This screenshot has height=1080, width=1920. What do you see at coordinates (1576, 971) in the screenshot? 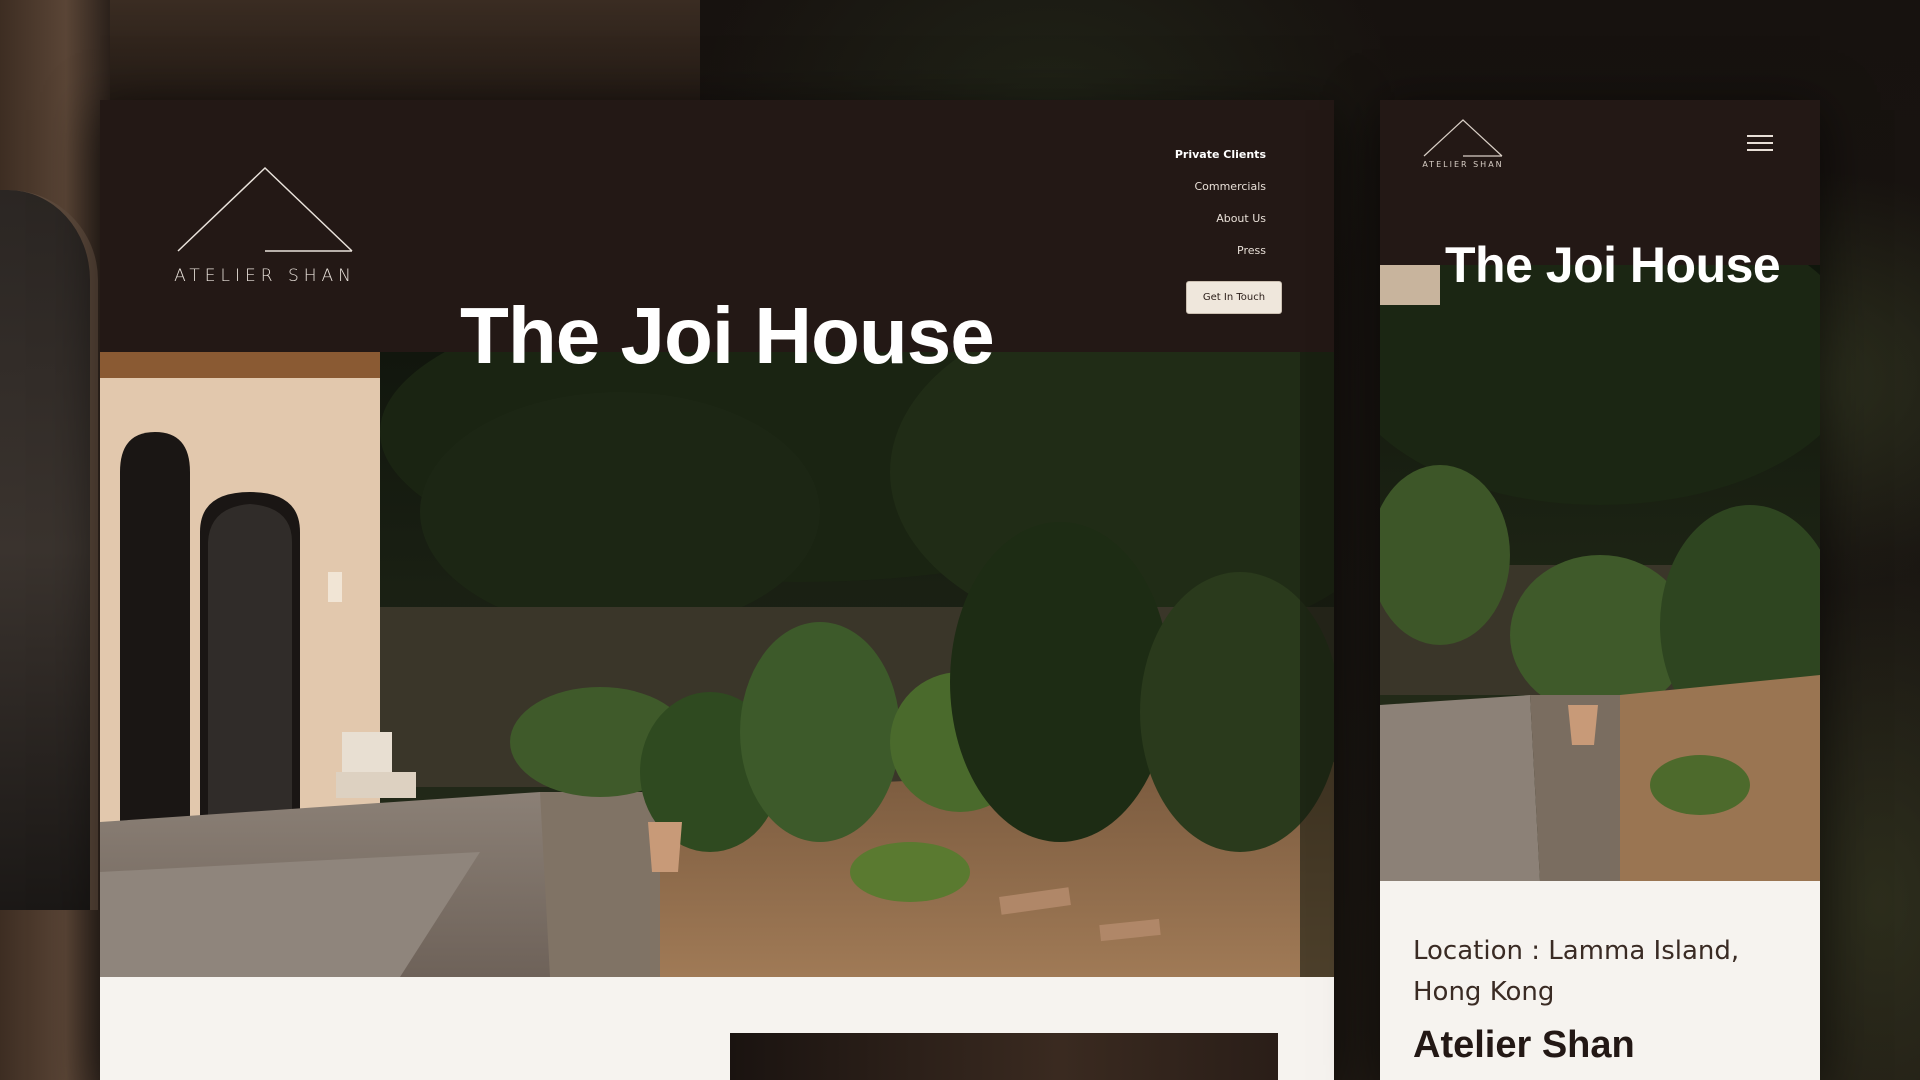
I see `location-text: Location : Lamma Island, Hong Kong` at bounding box center [1576, 971].